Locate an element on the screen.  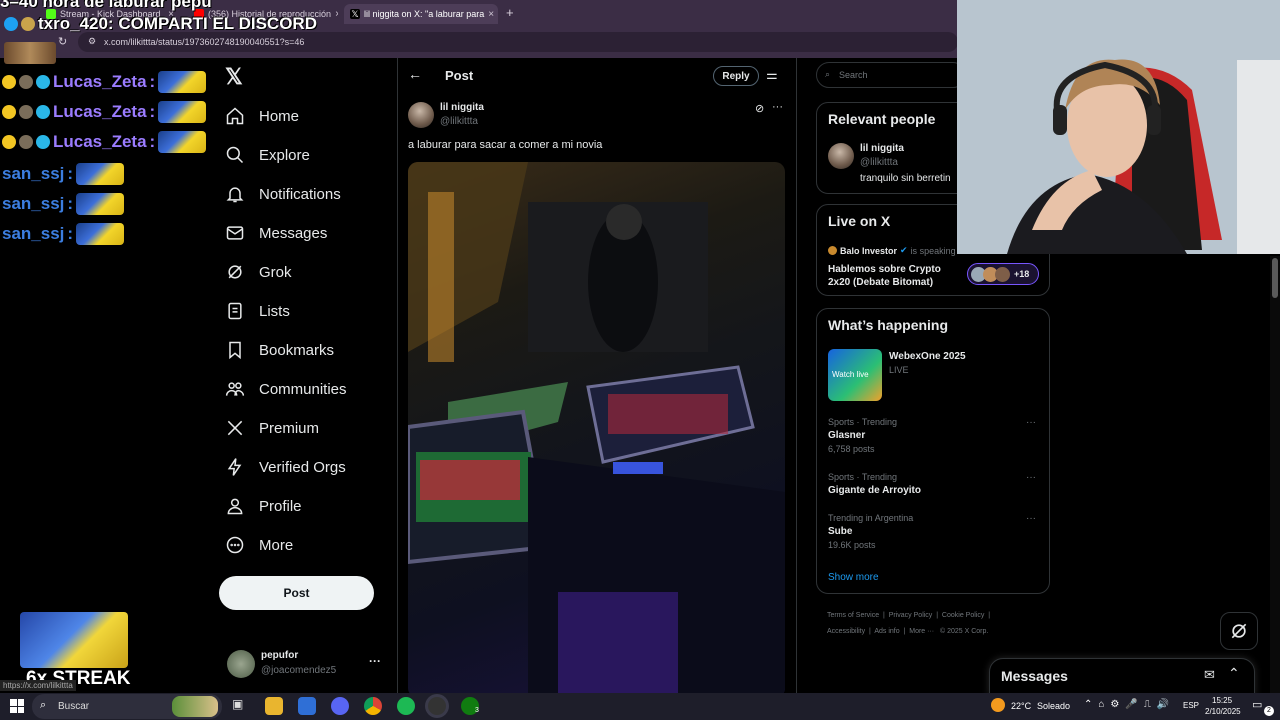
nav-label: Verified Orgs is located at coordinates (302, 467).